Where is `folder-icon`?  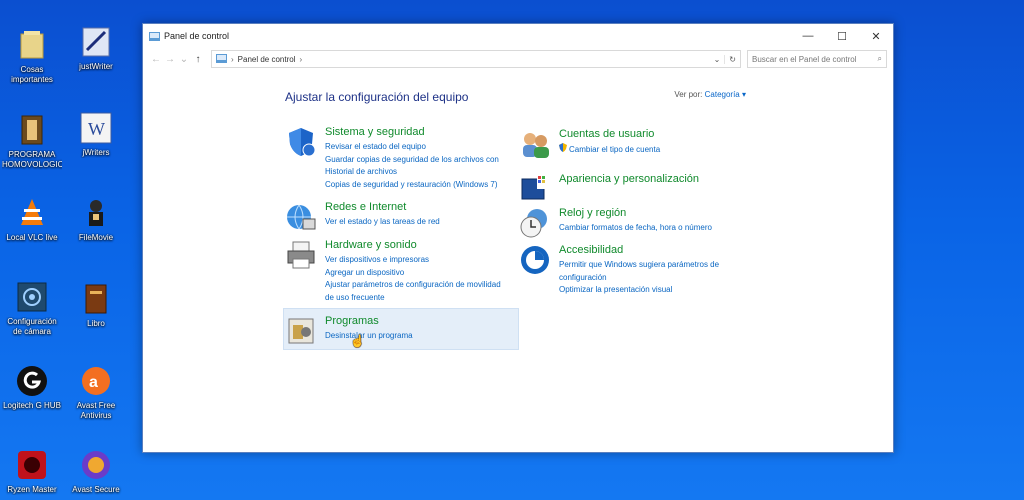
folder-icon is located at coordinates (32, 45).